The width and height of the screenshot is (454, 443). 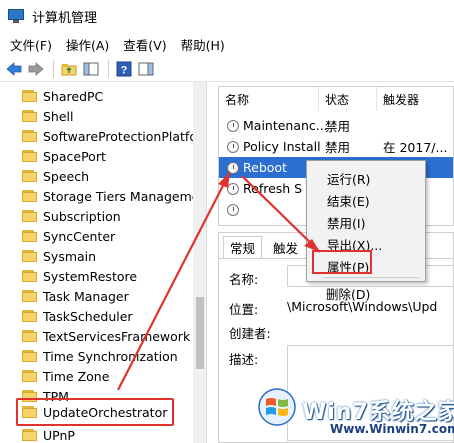 What do you see at coordinates (73, 96) in the screenshot?
I see `tree-item-label: SharedPC` at bounding box center [73, 96].